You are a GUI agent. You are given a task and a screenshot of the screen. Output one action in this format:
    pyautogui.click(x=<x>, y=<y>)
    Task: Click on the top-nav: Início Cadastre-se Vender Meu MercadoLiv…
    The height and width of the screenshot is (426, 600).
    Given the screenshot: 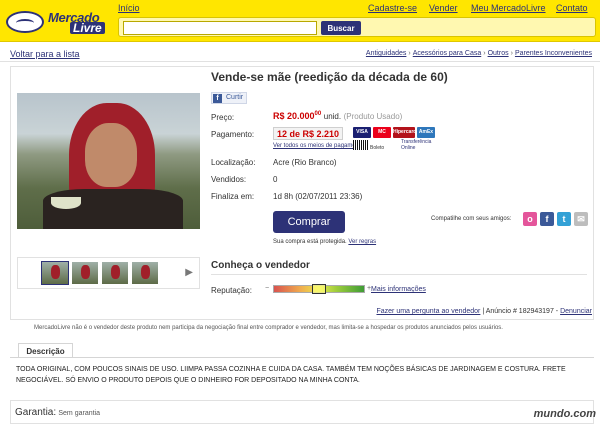 What is the action you would take?
    pyautogui.click(x=357, y=9)
    